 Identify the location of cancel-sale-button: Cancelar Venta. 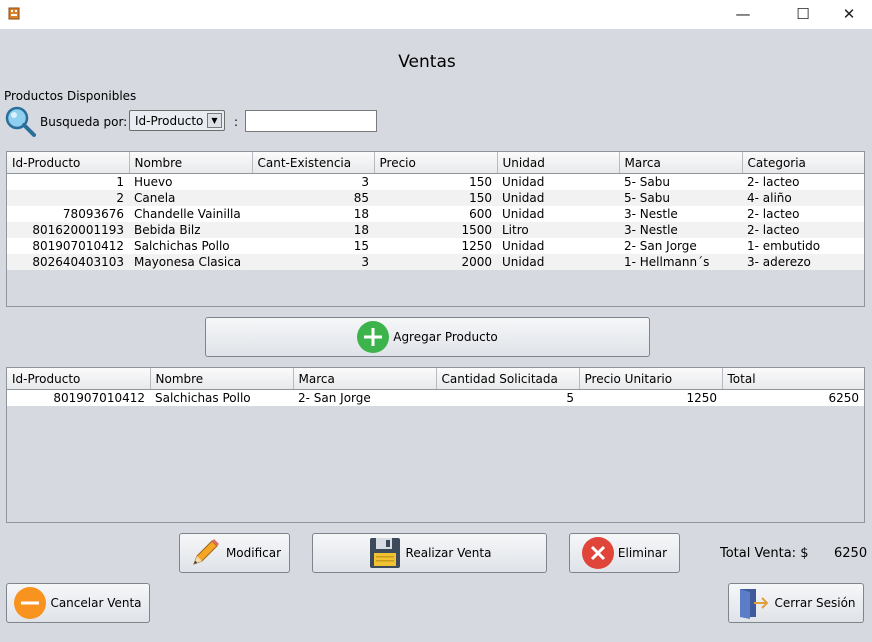
(78, 603).